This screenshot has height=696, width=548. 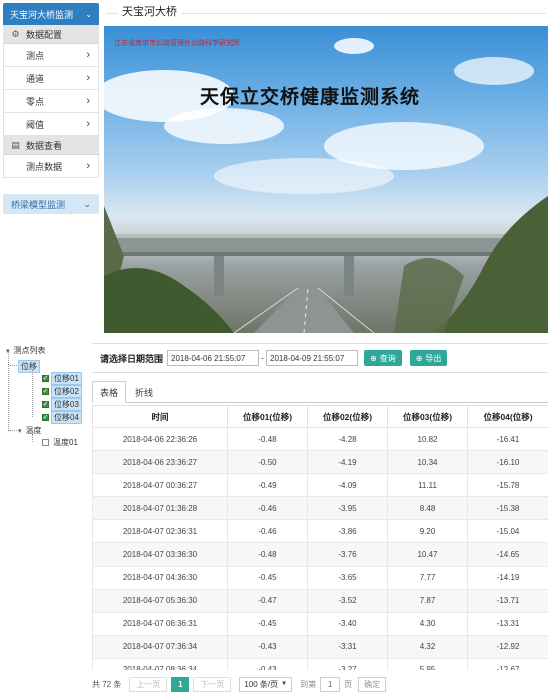 I want to click on sidebar-item-label: 测点数据, so click(x=44, y=166).